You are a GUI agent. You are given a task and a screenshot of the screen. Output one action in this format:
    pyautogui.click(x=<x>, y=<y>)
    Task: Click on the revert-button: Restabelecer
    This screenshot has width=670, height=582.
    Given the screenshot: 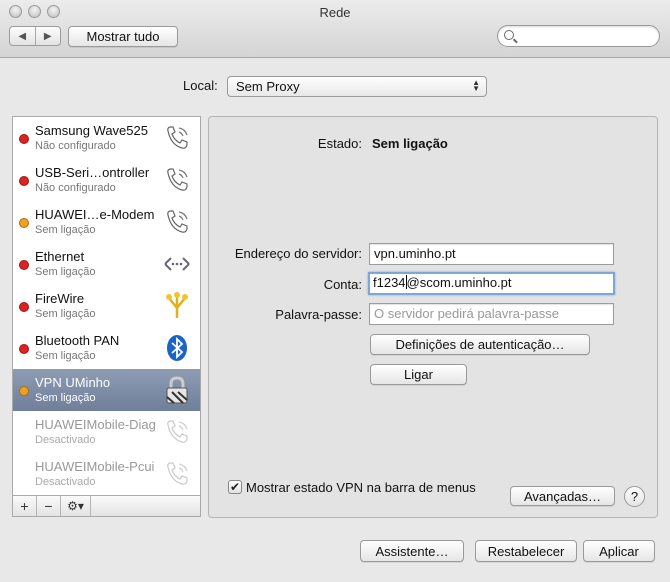 What is the action you would take?
    pyautogui.click(x=526, y=551)
    